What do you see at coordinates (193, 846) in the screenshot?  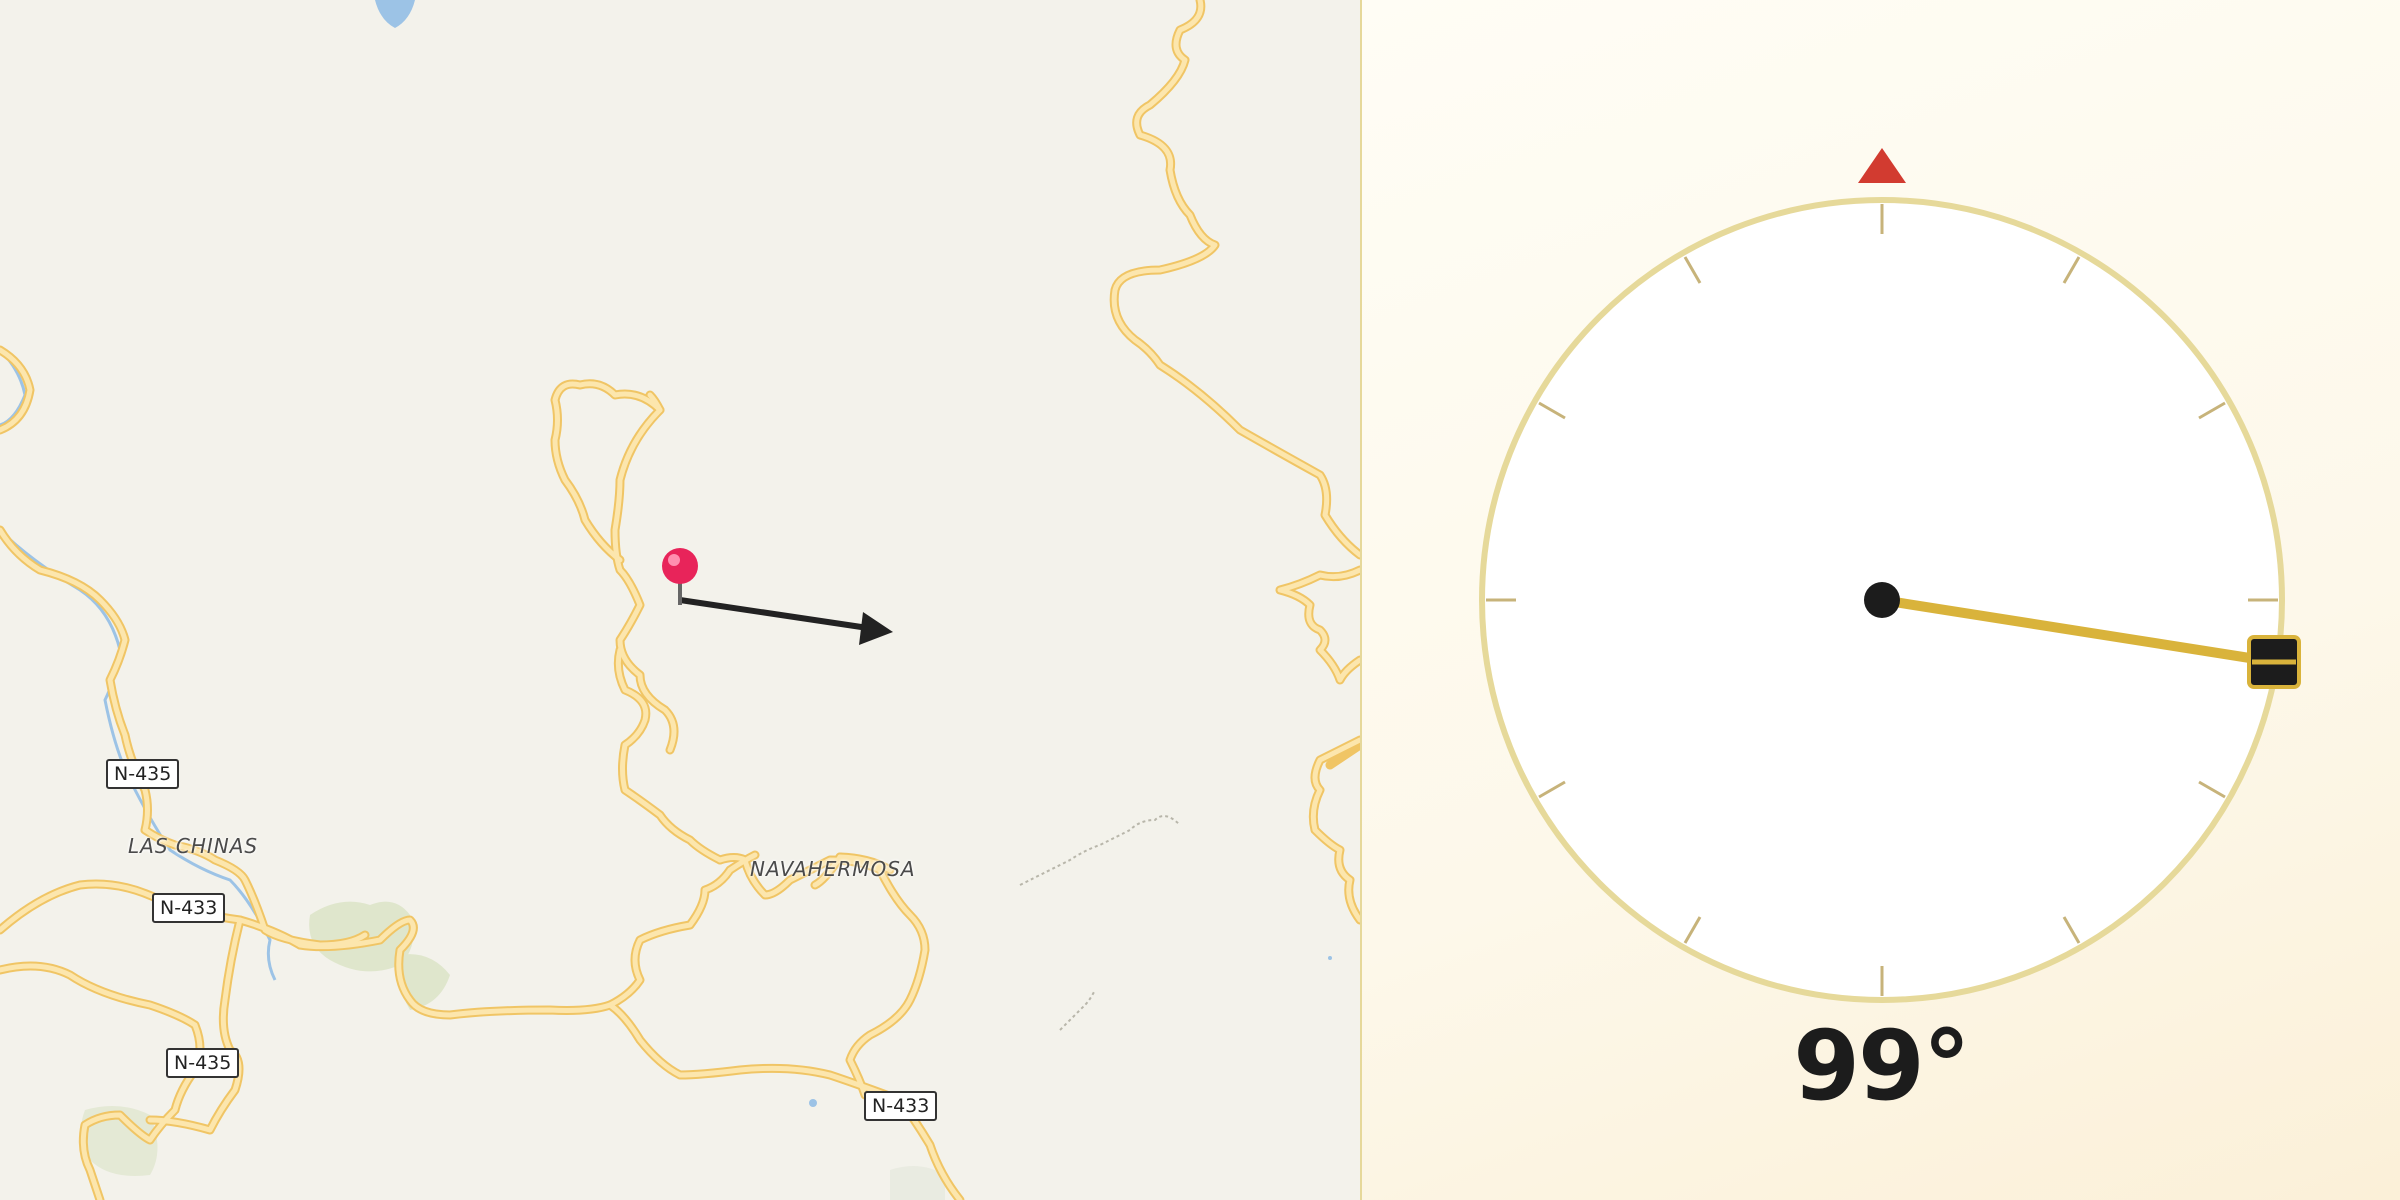 I see `place-label-las-chinas: LAS CHINAS` at bounding box center [193, 846].